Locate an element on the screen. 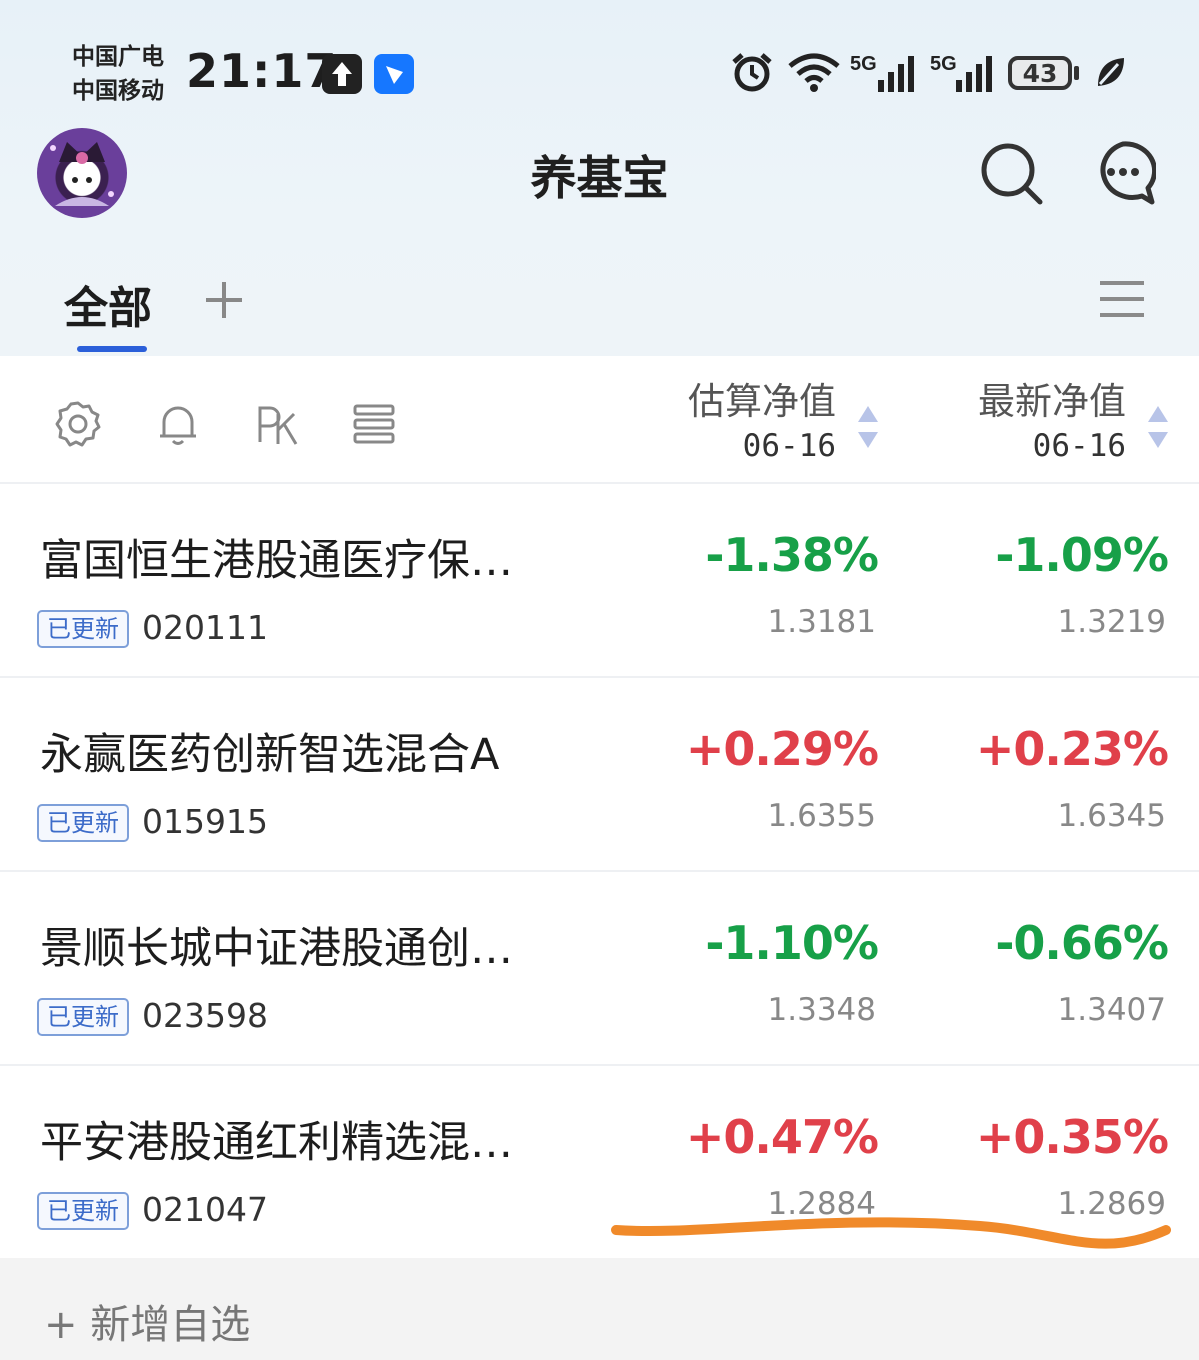 The image size is (1199, 1360). fund-code: 021047 is located at coordinates (205, 1209).